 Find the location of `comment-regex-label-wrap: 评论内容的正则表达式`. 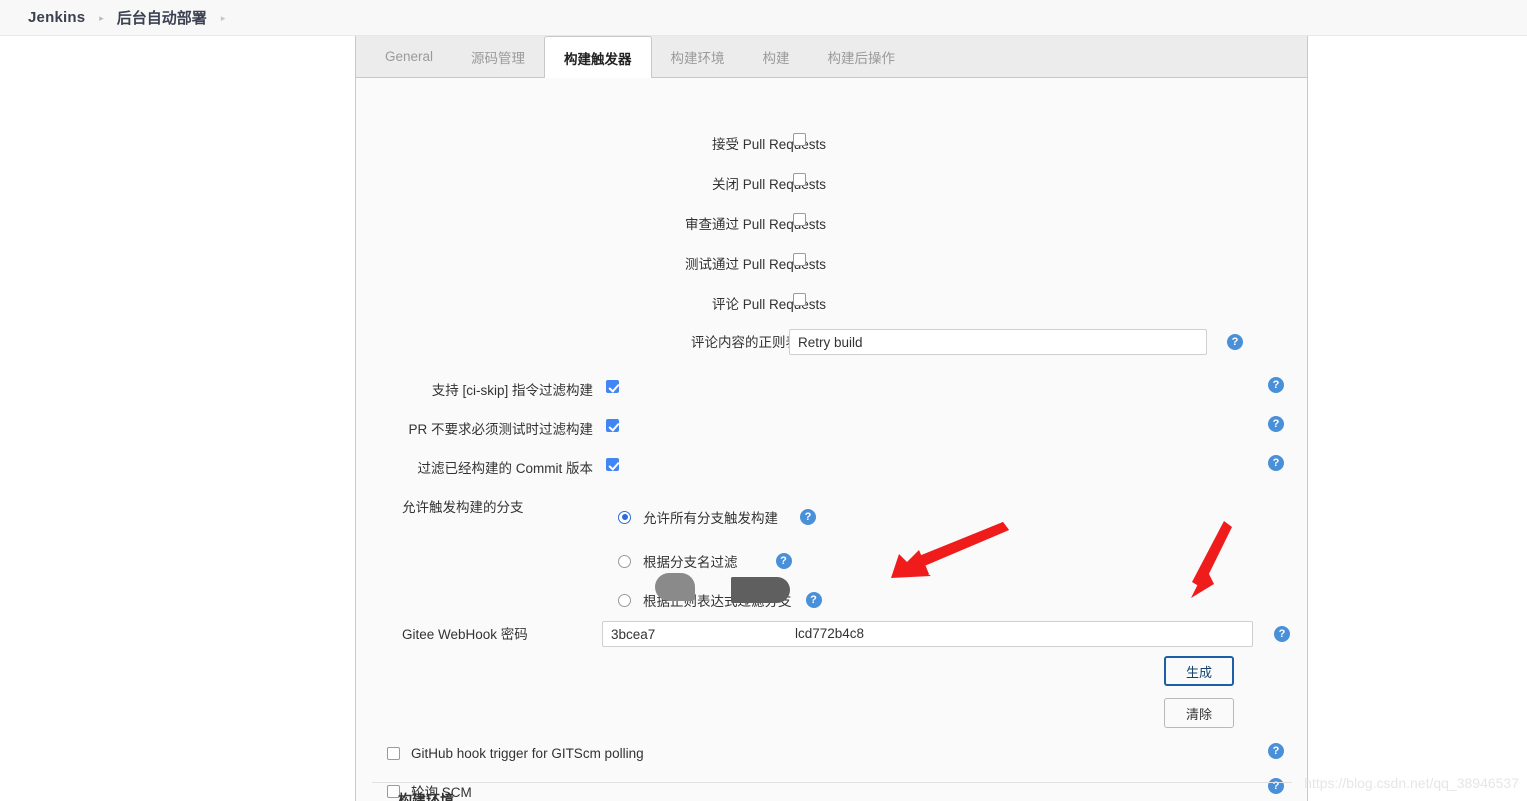

comment-regex-label-wrap: 评论内容的正则表达式 is located at coordinates (591, 341).